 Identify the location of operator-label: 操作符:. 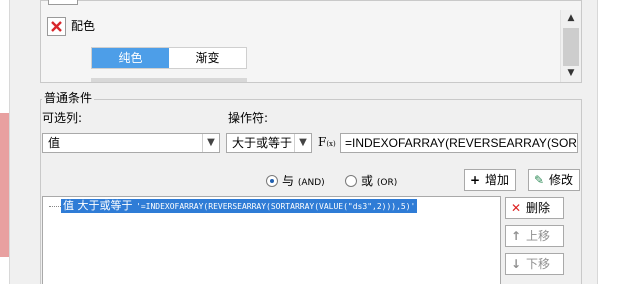
(248, 118).